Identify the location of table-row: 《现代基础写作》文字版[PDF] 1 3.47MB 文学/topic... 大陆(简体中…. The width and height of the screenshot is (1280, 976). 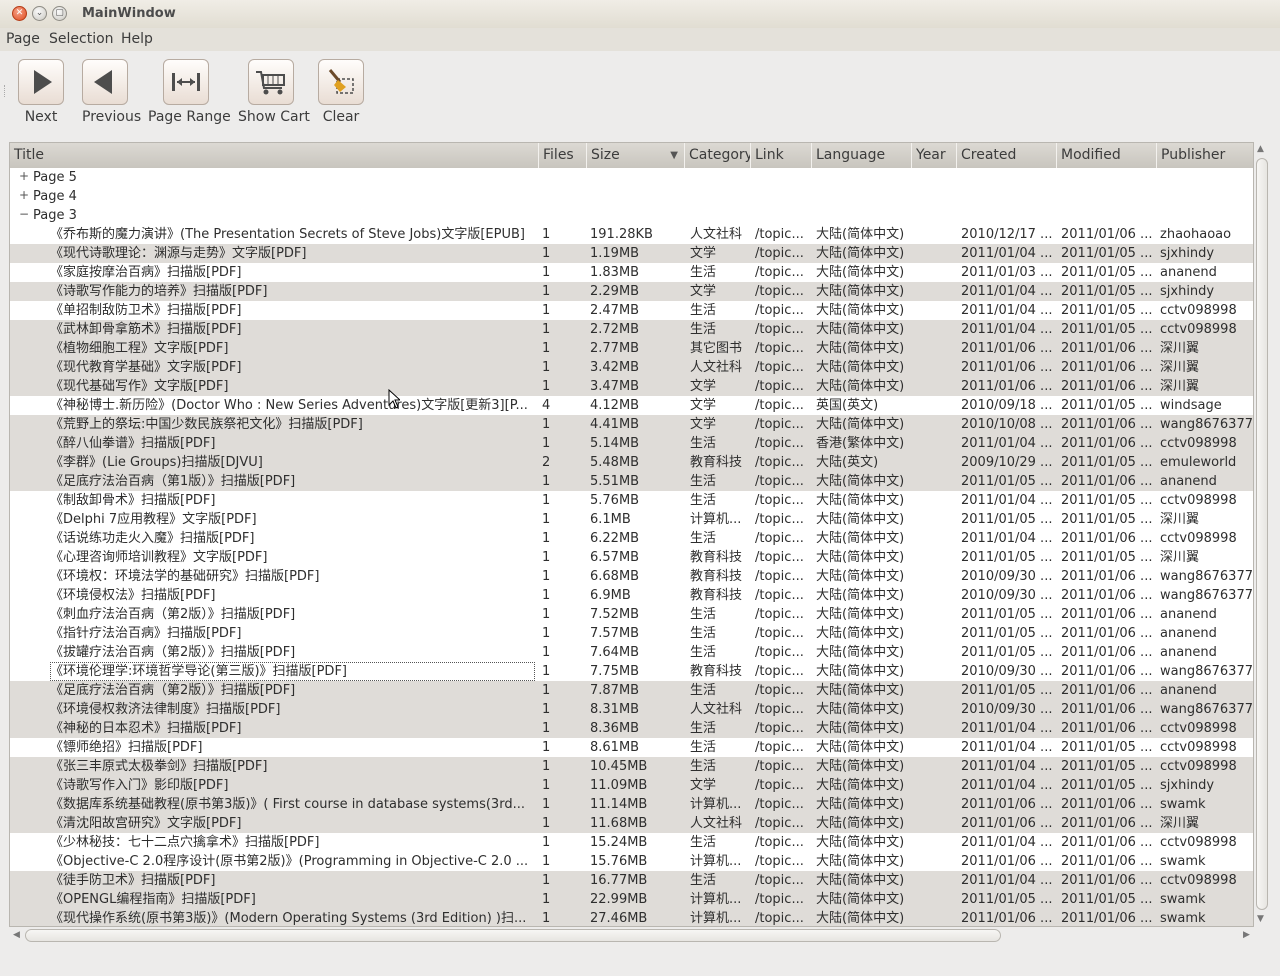
(631, 386).